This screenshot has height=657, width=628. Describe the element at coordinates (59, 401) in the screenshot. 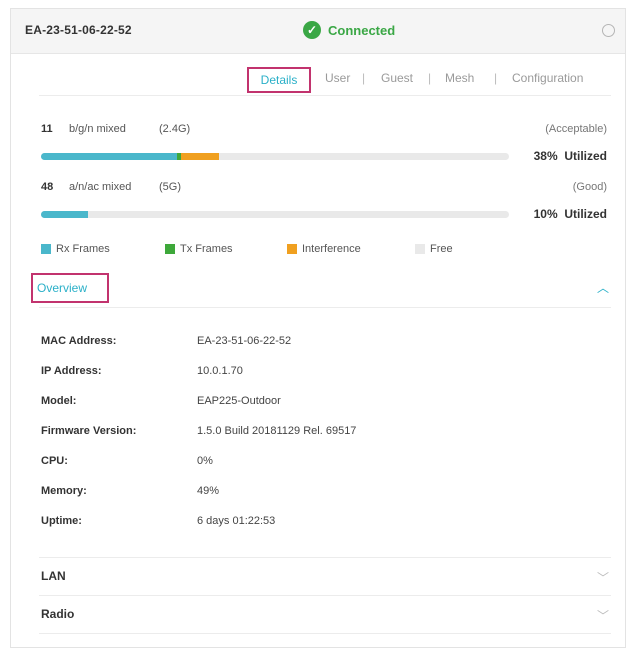

I see `field-label: Model:` at that location.